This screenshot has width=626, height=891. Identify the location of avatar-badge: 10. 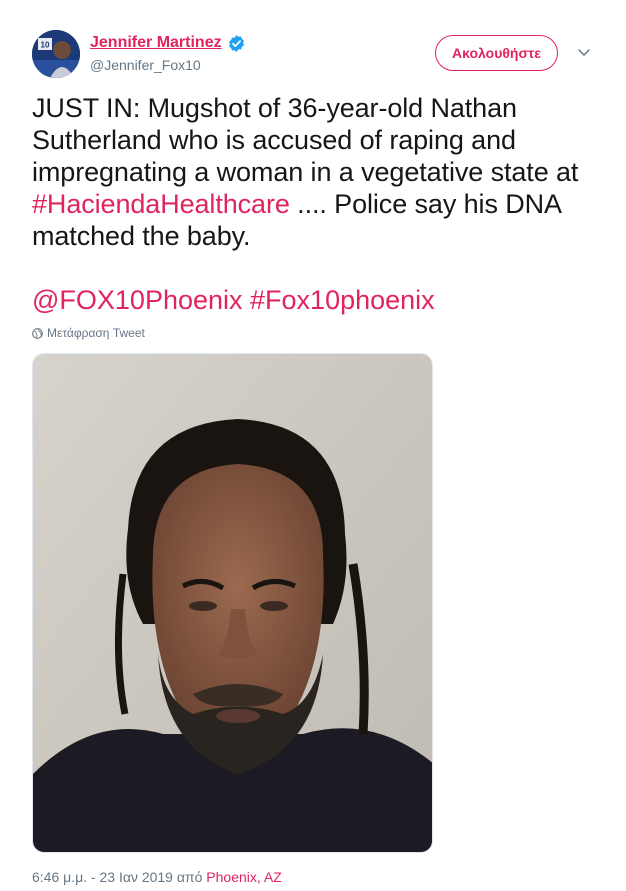
(45, 45).